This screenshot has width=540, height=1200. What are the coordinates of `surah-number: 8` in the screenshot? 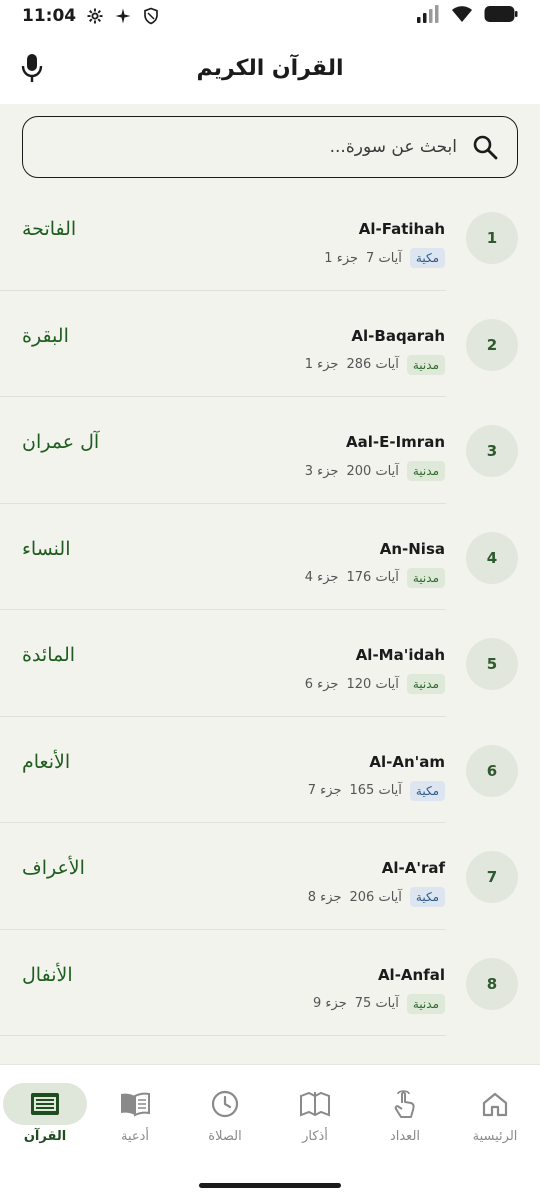 It's located at (492, 983).